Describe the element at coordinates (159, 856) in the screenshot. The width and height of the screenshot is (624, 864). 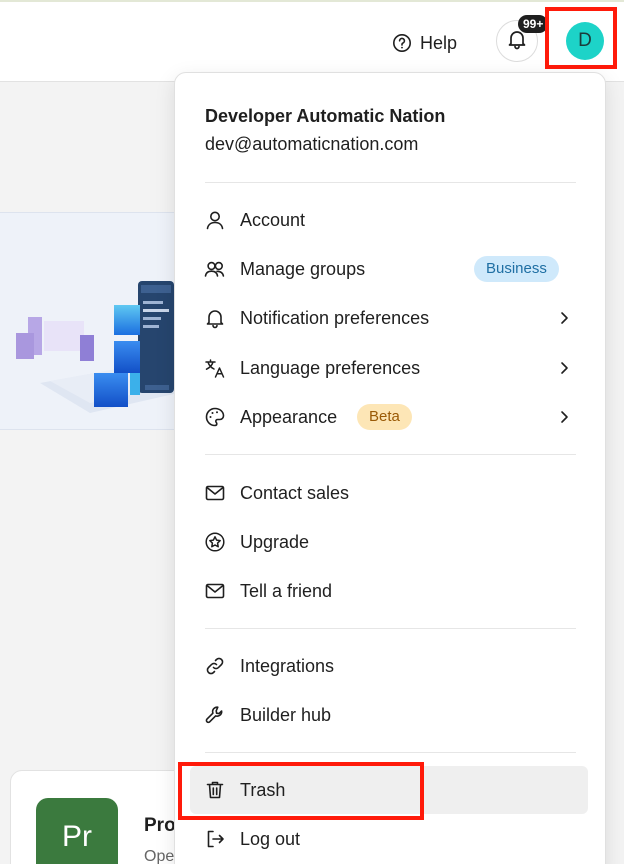
I see `app-card-subtitle: Ope` at that location.